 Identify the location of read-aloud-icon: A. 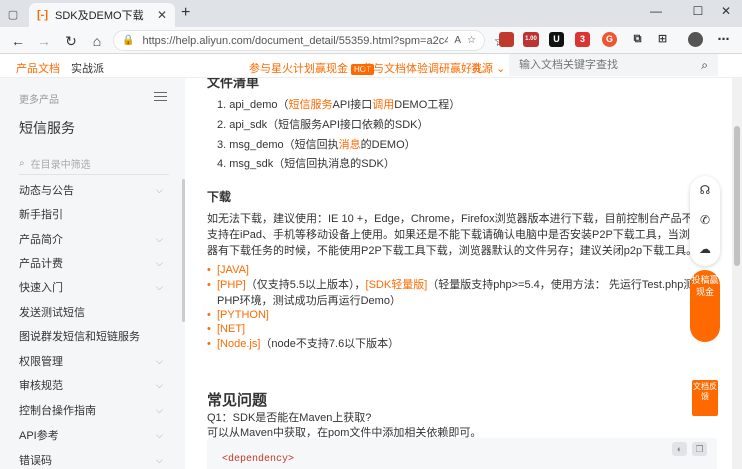
(457, 40).